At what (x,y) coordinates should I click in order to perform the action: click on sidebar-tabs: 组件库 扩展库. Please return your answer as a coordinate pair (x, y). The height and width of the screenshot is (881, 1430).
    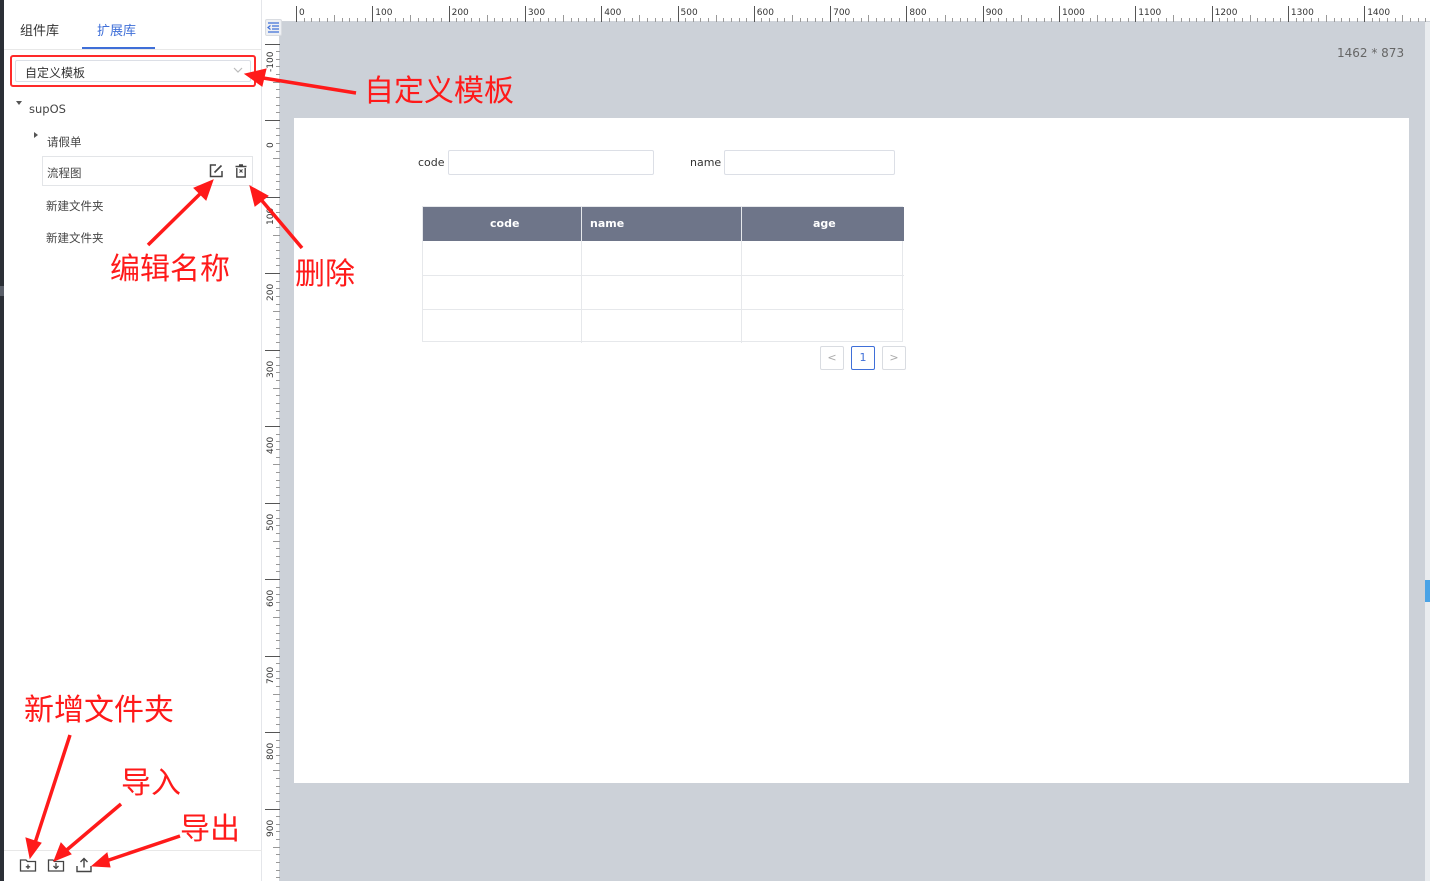
    Looking at the image, I should click on (133, 25).